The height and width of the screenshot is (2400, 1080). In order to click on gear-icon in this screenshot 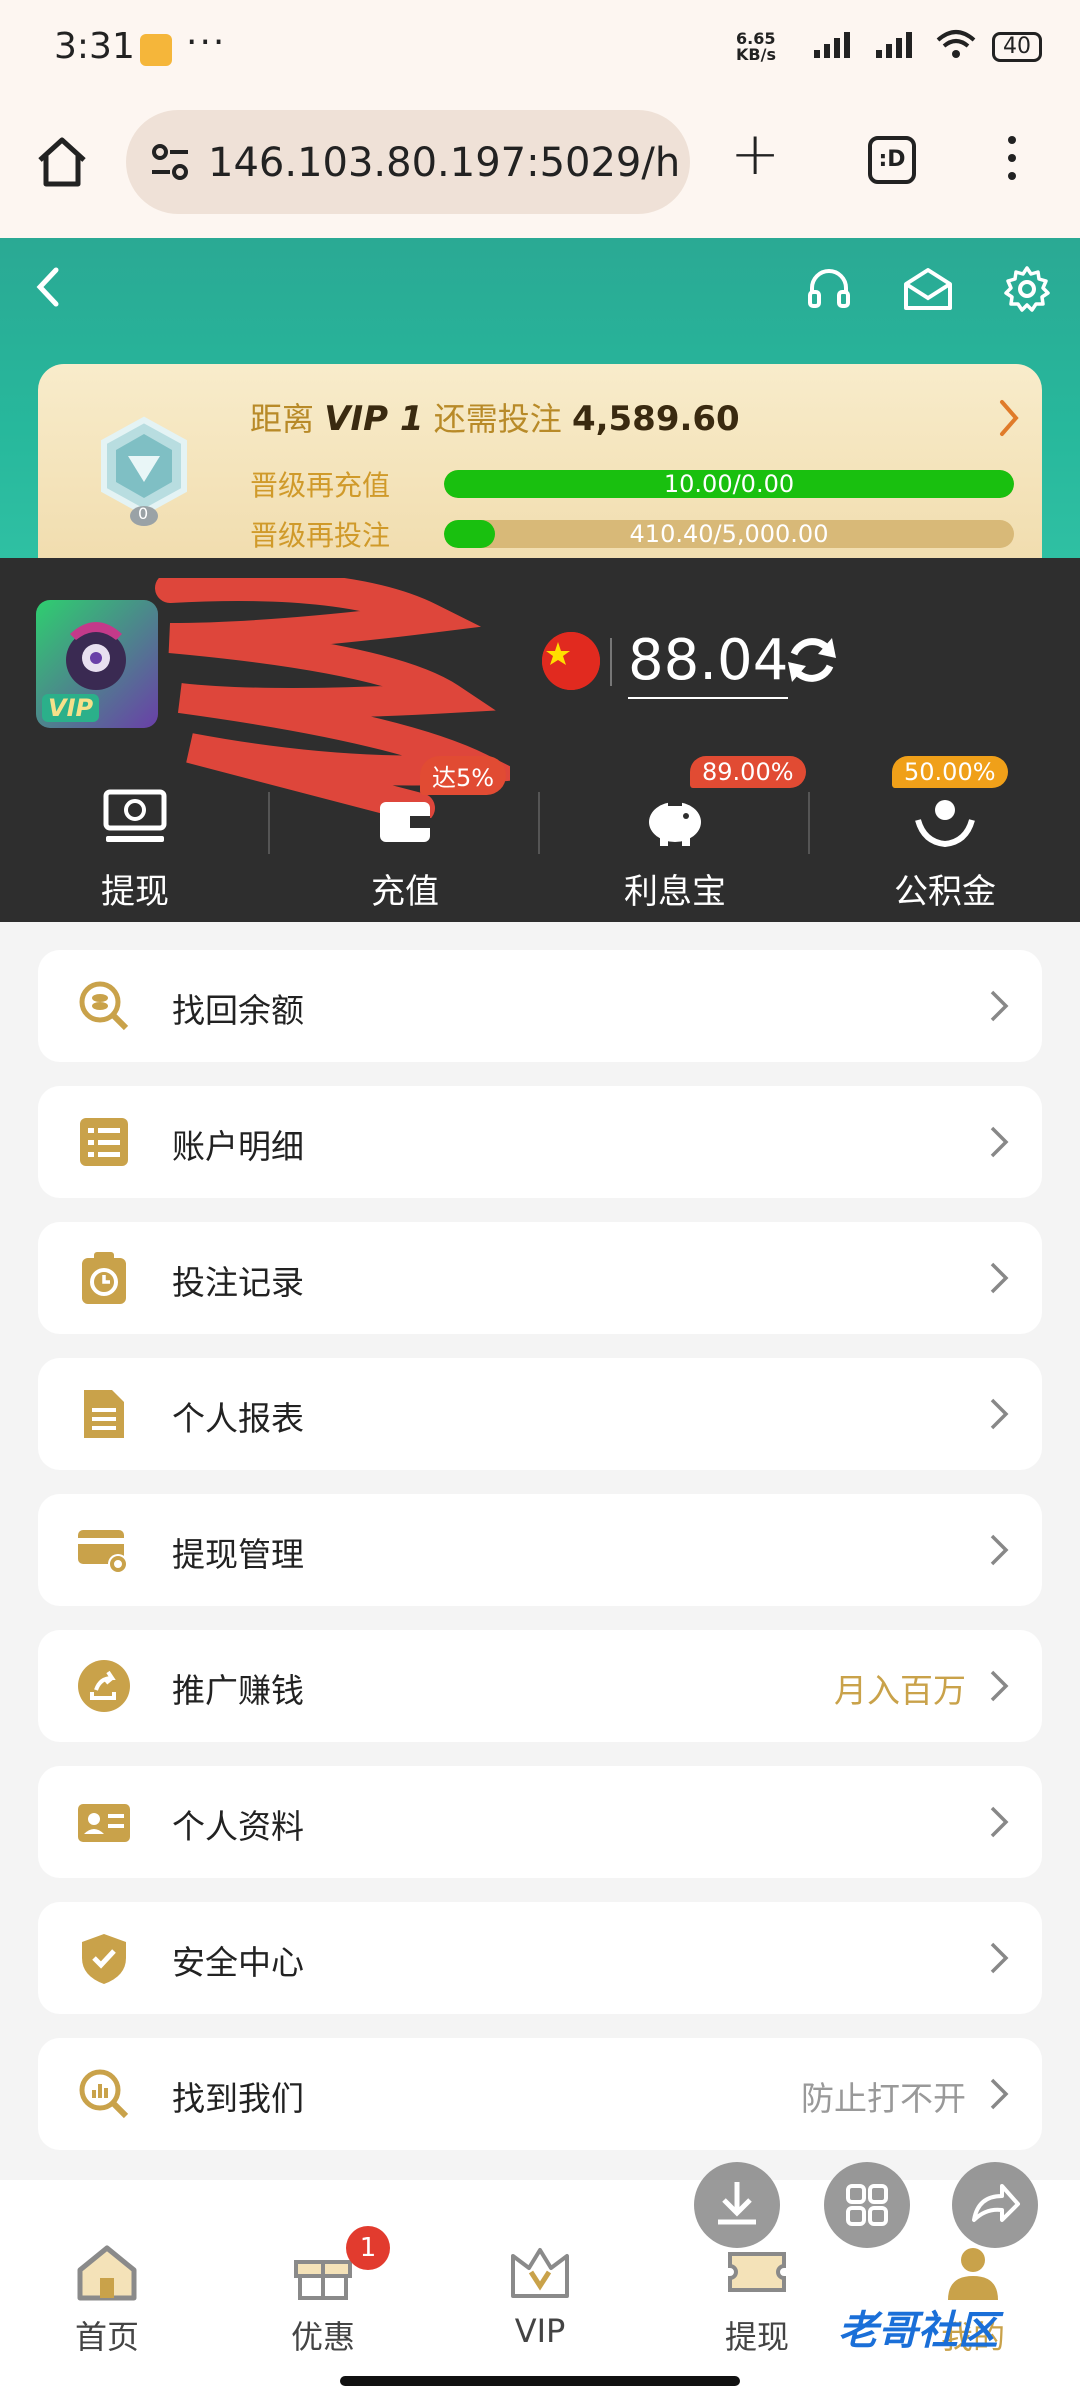, I will do `click(1027, 291)`.